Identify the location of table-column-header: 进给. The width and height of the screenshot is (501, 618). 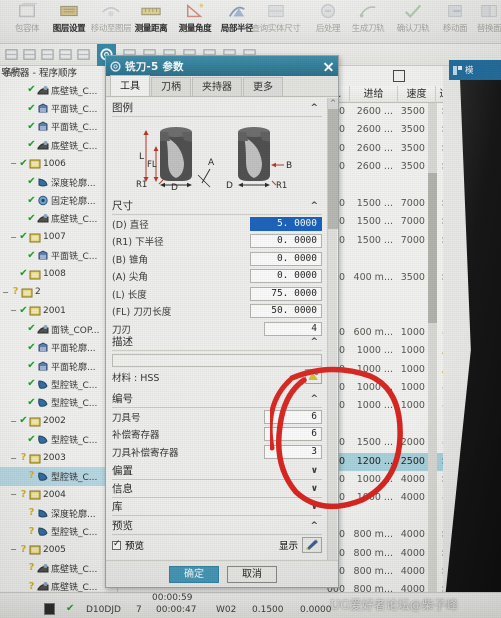
(374, 94).